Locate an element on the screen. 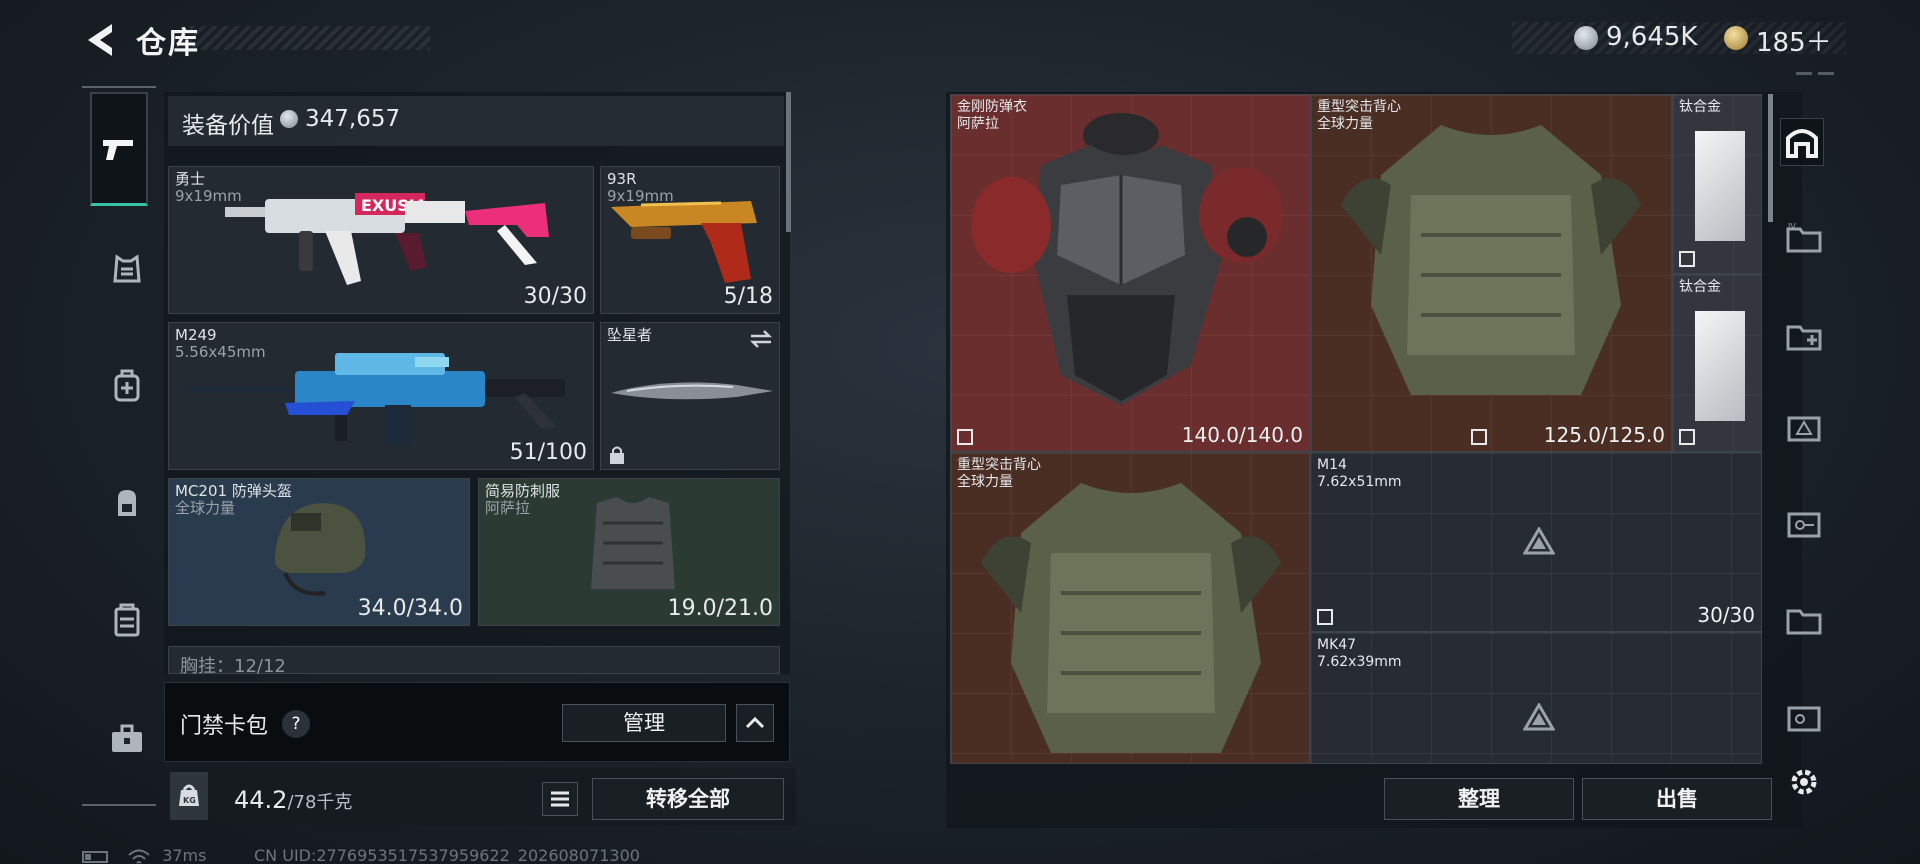  toolbox-icon is located at coordinates (127, 738).